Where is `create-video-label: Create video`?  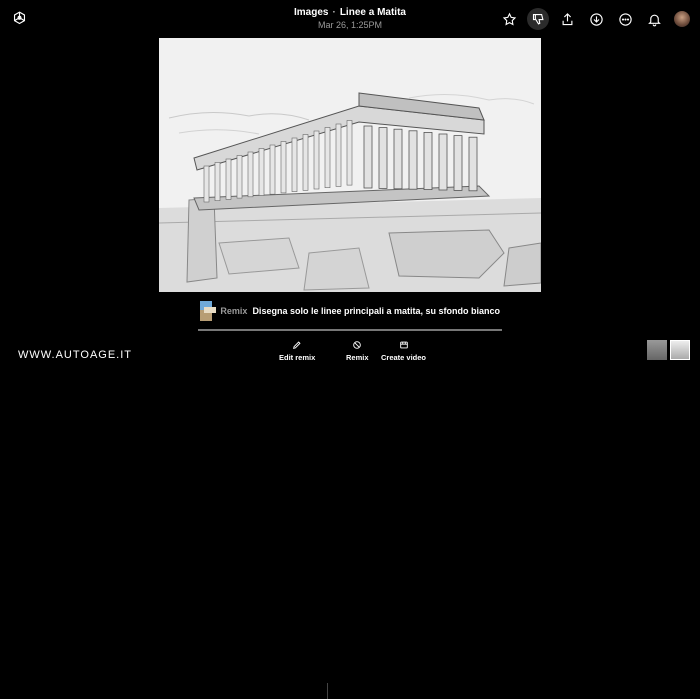
create-video-label: Create video is located at coordinates (404, 357).